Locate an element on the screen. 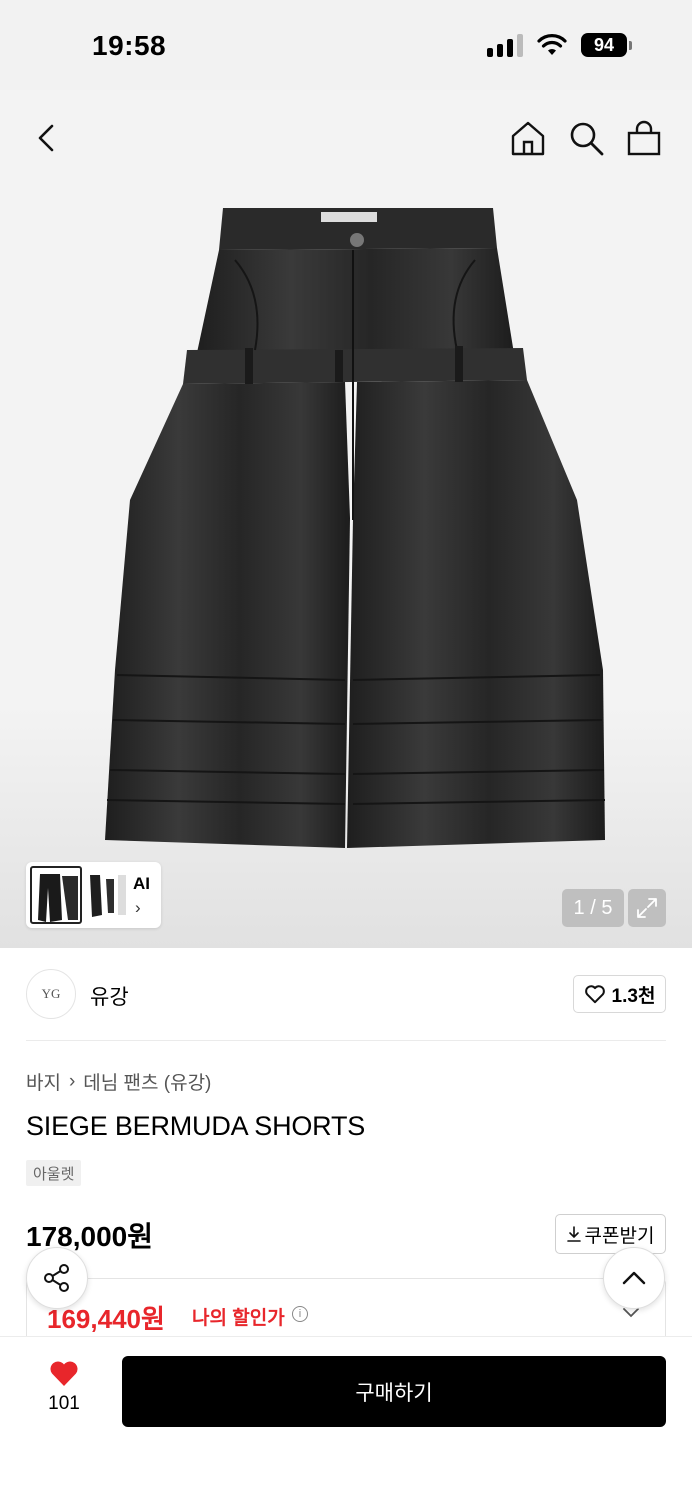  outlet-badge: 아울렛 is located at coordinates (54, 1173).